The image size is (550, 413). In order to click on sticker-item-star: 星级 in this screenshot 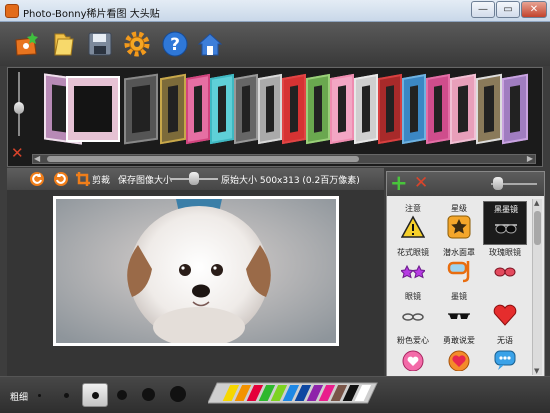, I will do `click(459, 223)`.